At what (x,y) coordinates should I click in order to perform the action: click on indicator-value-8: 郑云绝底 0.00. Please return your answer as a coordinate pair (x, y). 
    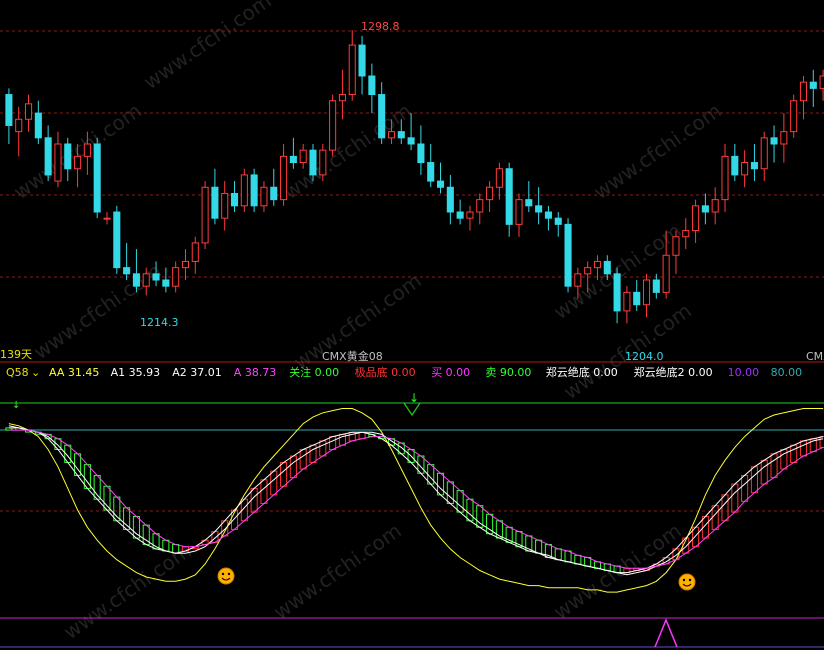
    Looking at the image, I should click on (582, 372).